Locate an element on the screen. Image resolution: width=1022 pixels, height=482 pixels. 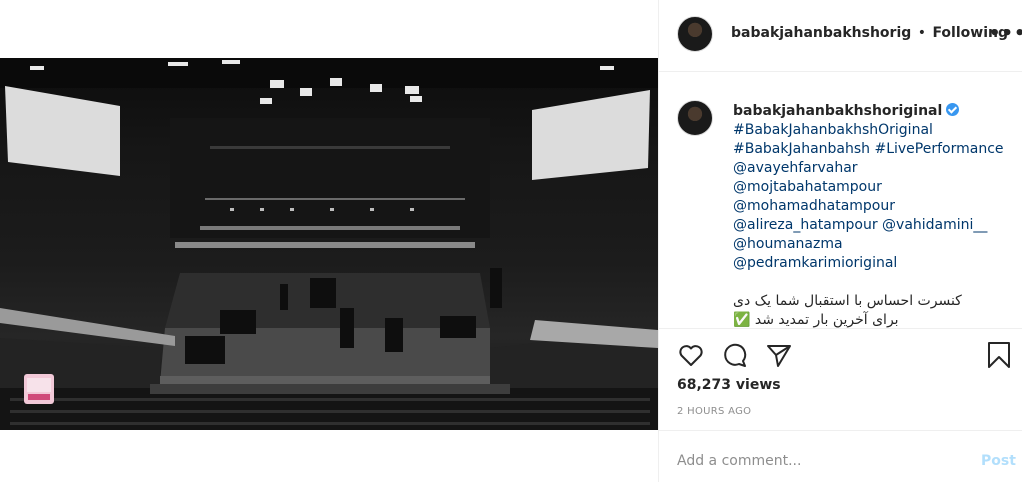
caption-mention: @avayehfarvahar is located at coordinates (873, 168).